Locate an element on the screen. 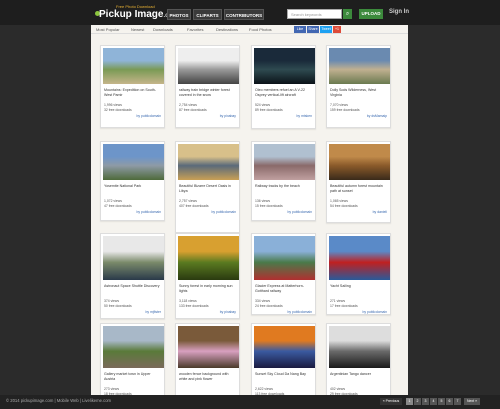 This screenshot has height=409, width=500. photo-title: Dolly Sods Wilderness, West Virginia is located at coordinates (359, 92).